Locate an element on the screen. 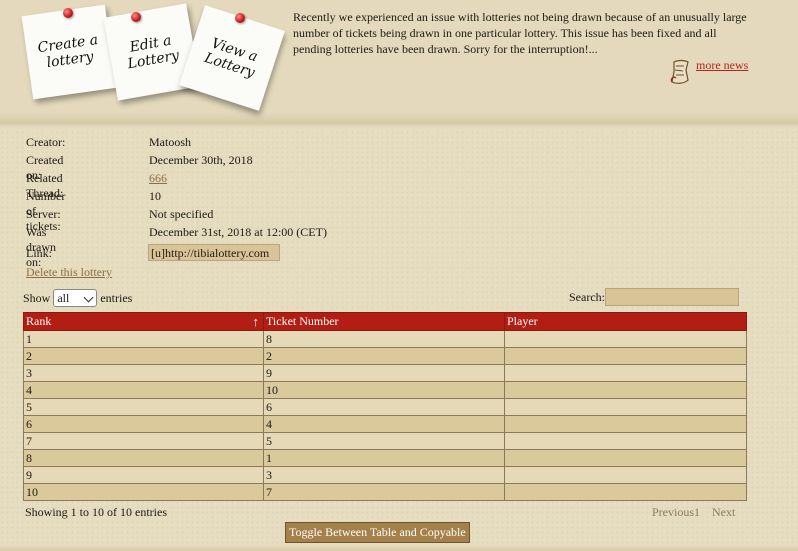  delete-lottery-link: Delete this lottery is located at coordinates (69, 272).